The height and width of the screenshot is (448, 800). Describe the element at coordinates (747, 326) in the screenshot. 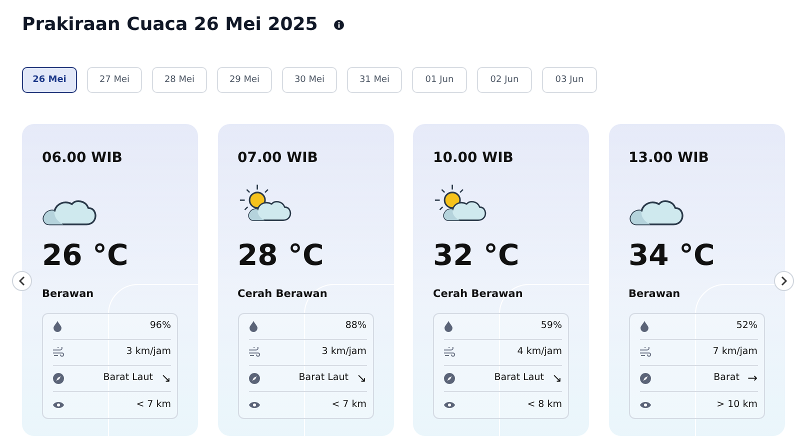

I see `humidity-value: 52%` at that location.